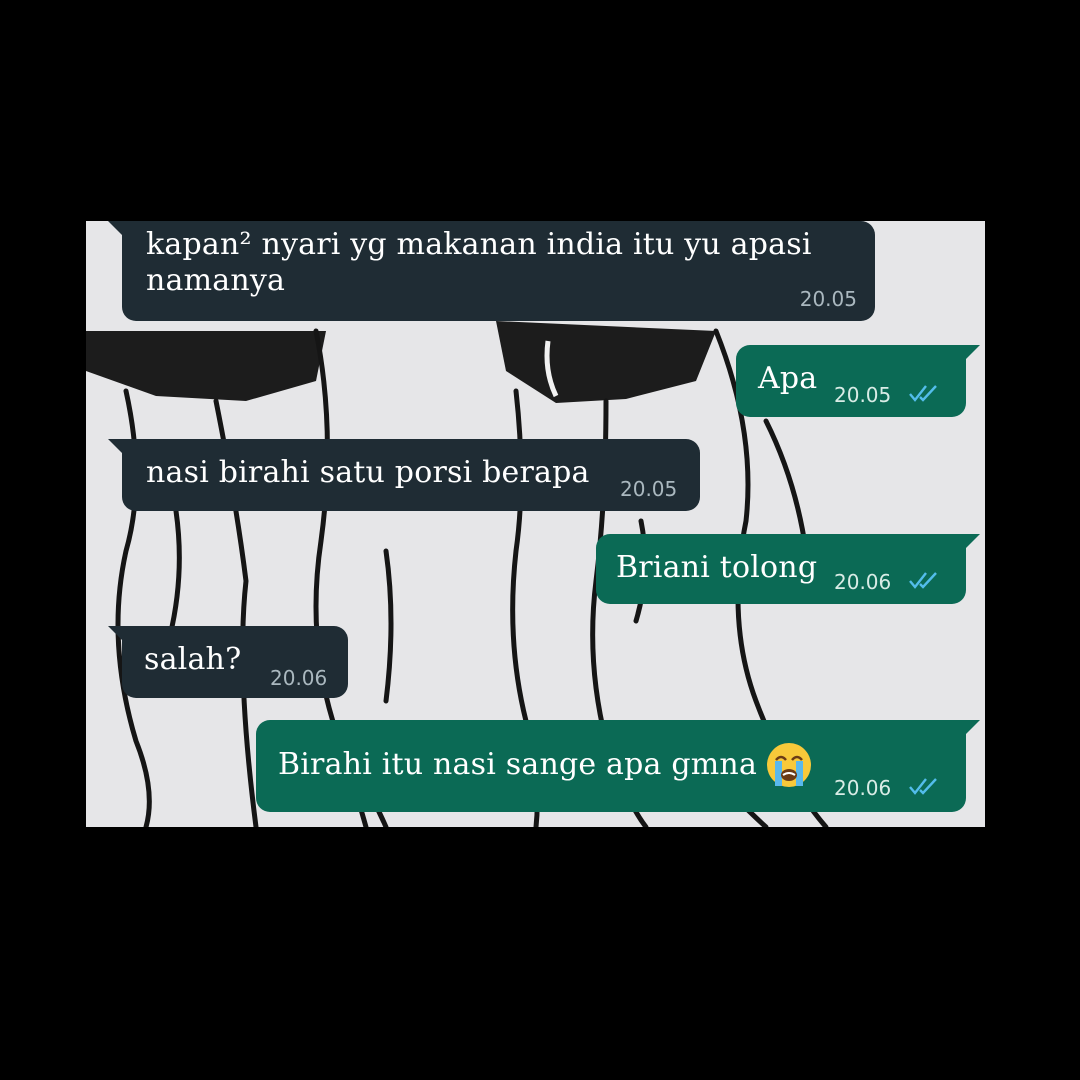 The width and height of the screenshot is (1080, 1080). I want to click on loudly-crying-face-icon, so click(789, 765).